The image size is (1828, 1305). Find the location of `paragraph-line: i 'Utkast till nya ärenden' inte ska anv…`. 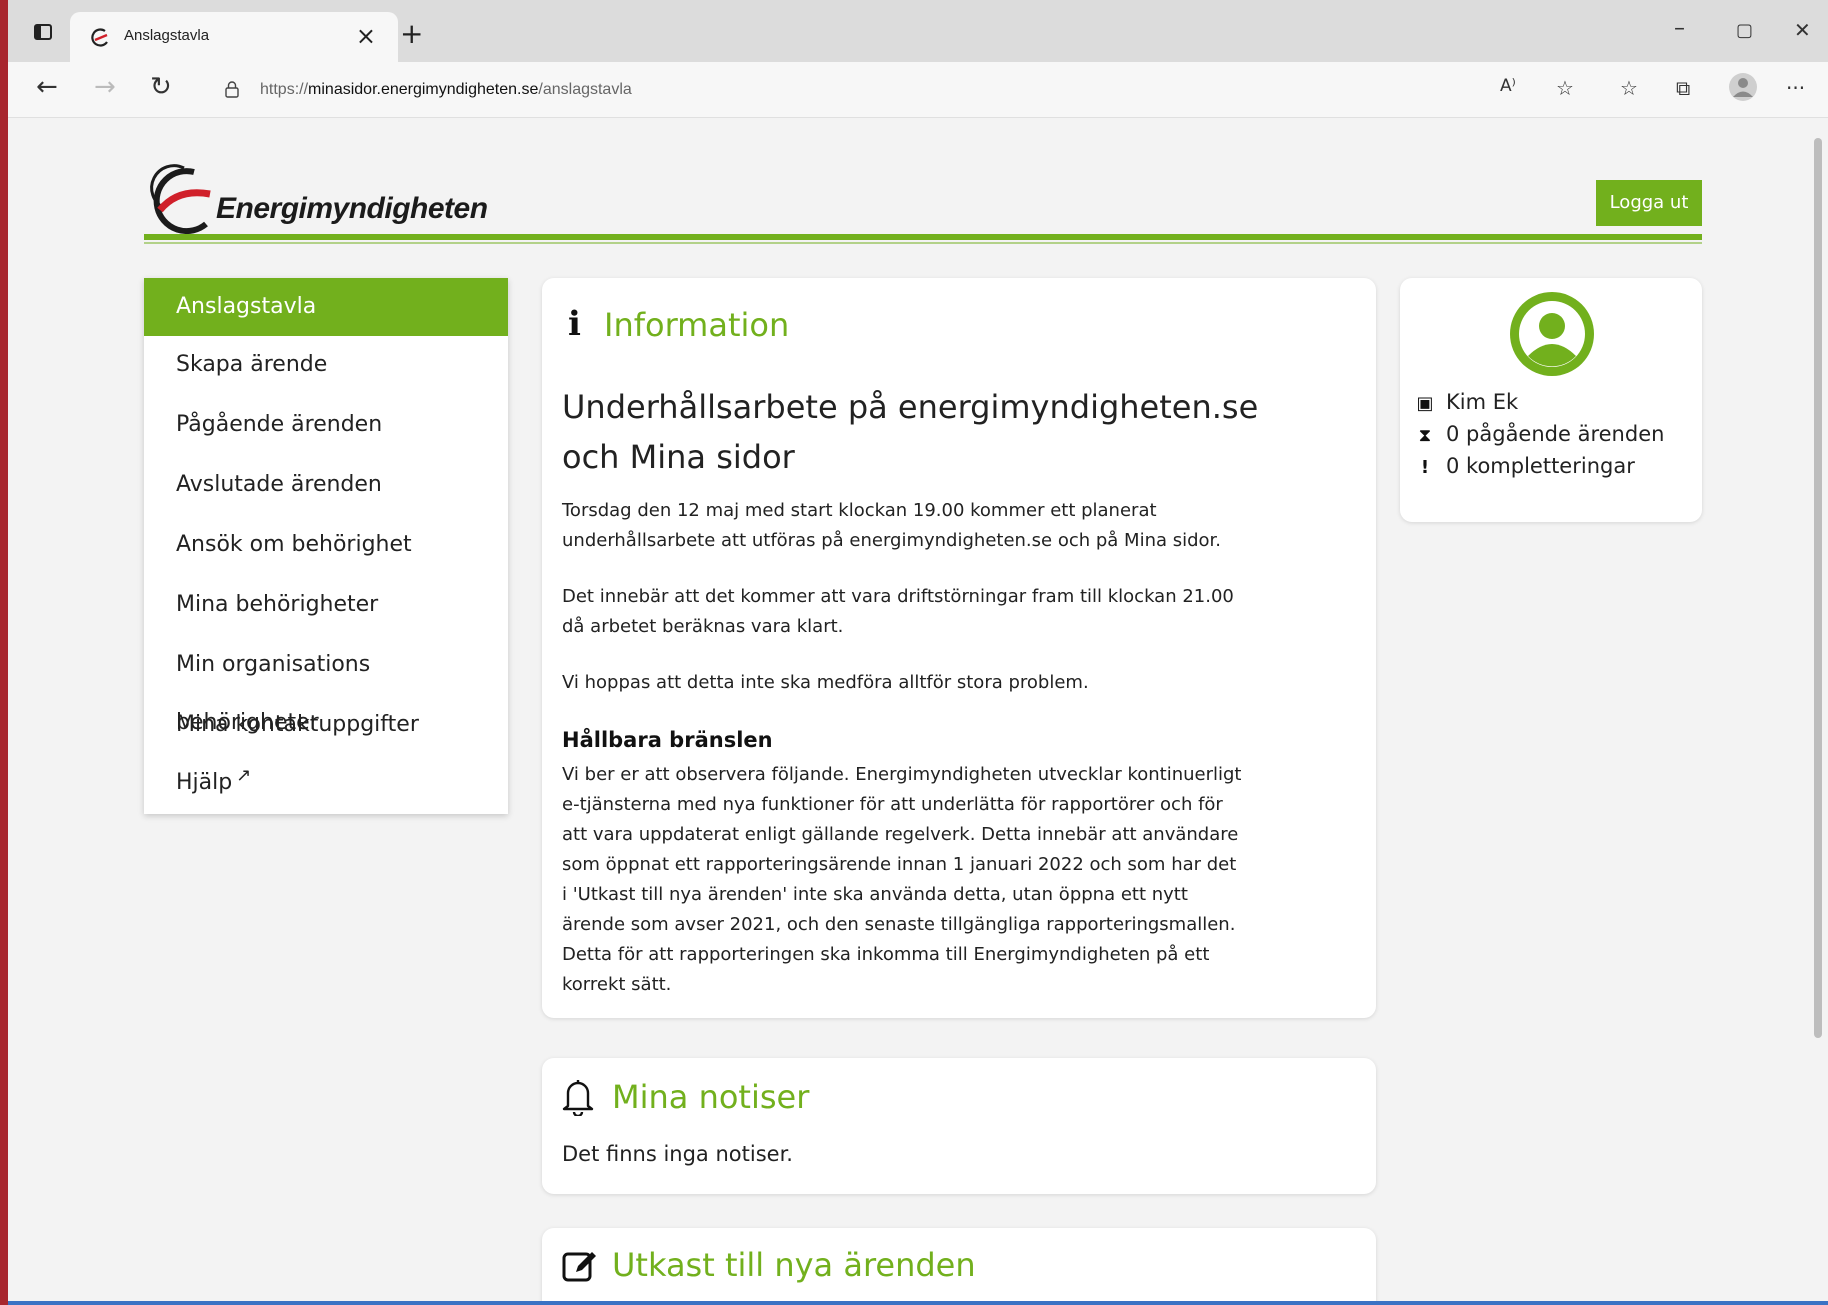

paragraph-line: i 'Utkast till nya ärenden' inte ska anv… is located at coordinates (875, 894).